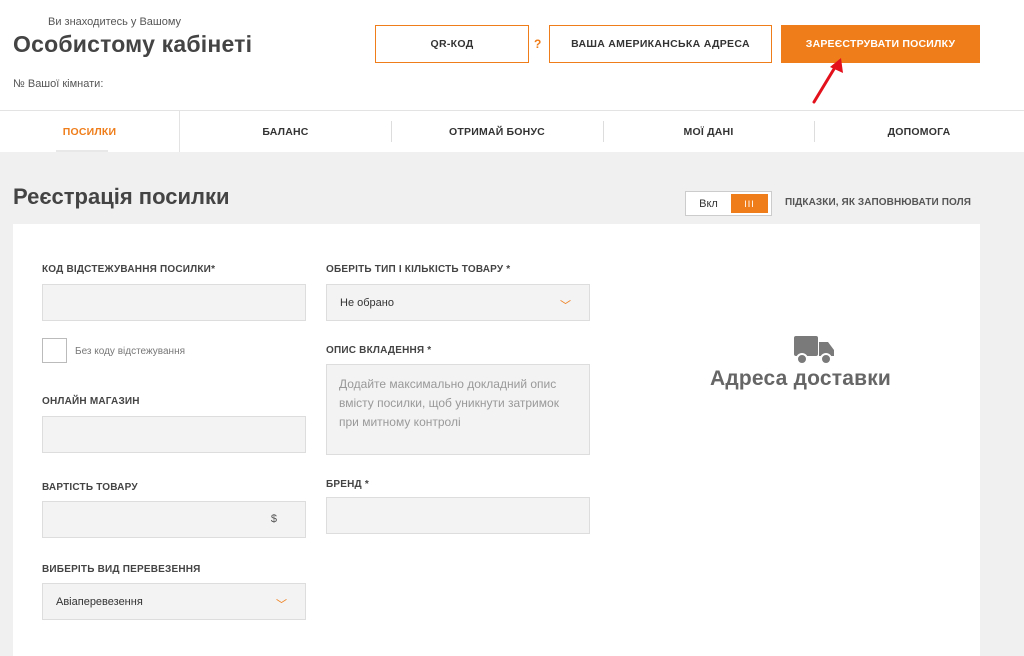 Image resolution: width=1024 pixels, height=656 pixels. Describe the element at coordinates (827, 81) in the screenshot. I see `red-arrow-icon` at that location.